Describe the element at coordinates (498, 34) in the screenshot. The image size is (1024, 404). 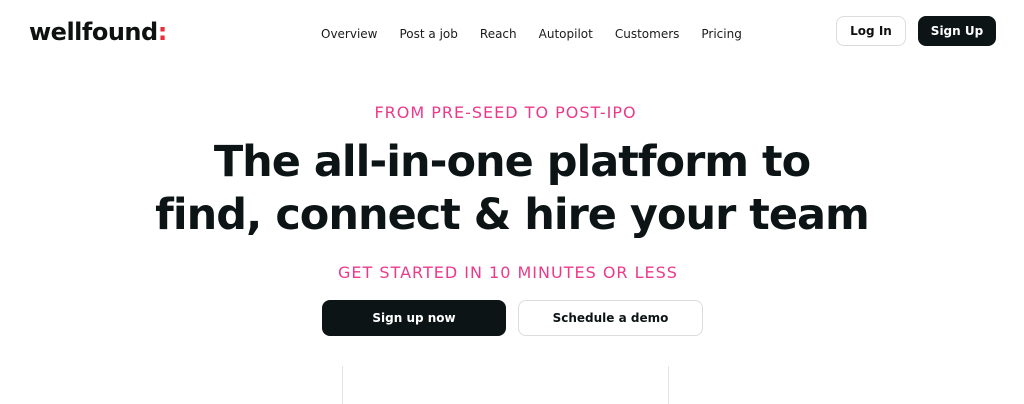
I see `nav-reach: Reach` at that location.